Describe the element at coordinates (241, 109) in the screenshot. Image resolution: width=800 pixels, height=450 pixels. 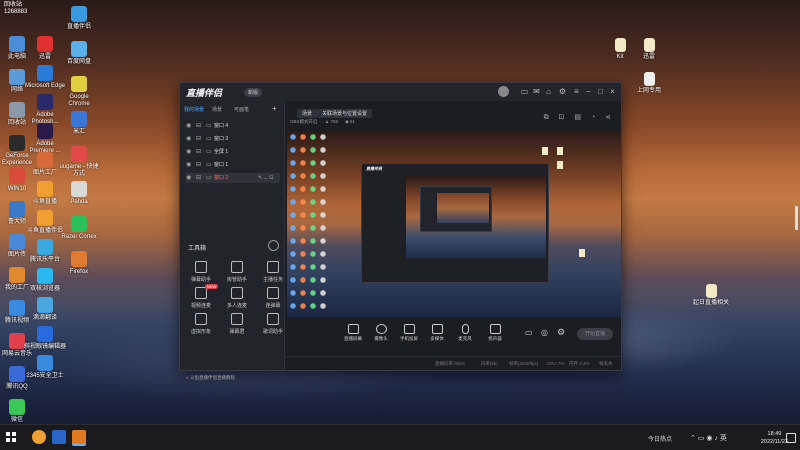
I see `tab-brush: 可画笔` at that location.